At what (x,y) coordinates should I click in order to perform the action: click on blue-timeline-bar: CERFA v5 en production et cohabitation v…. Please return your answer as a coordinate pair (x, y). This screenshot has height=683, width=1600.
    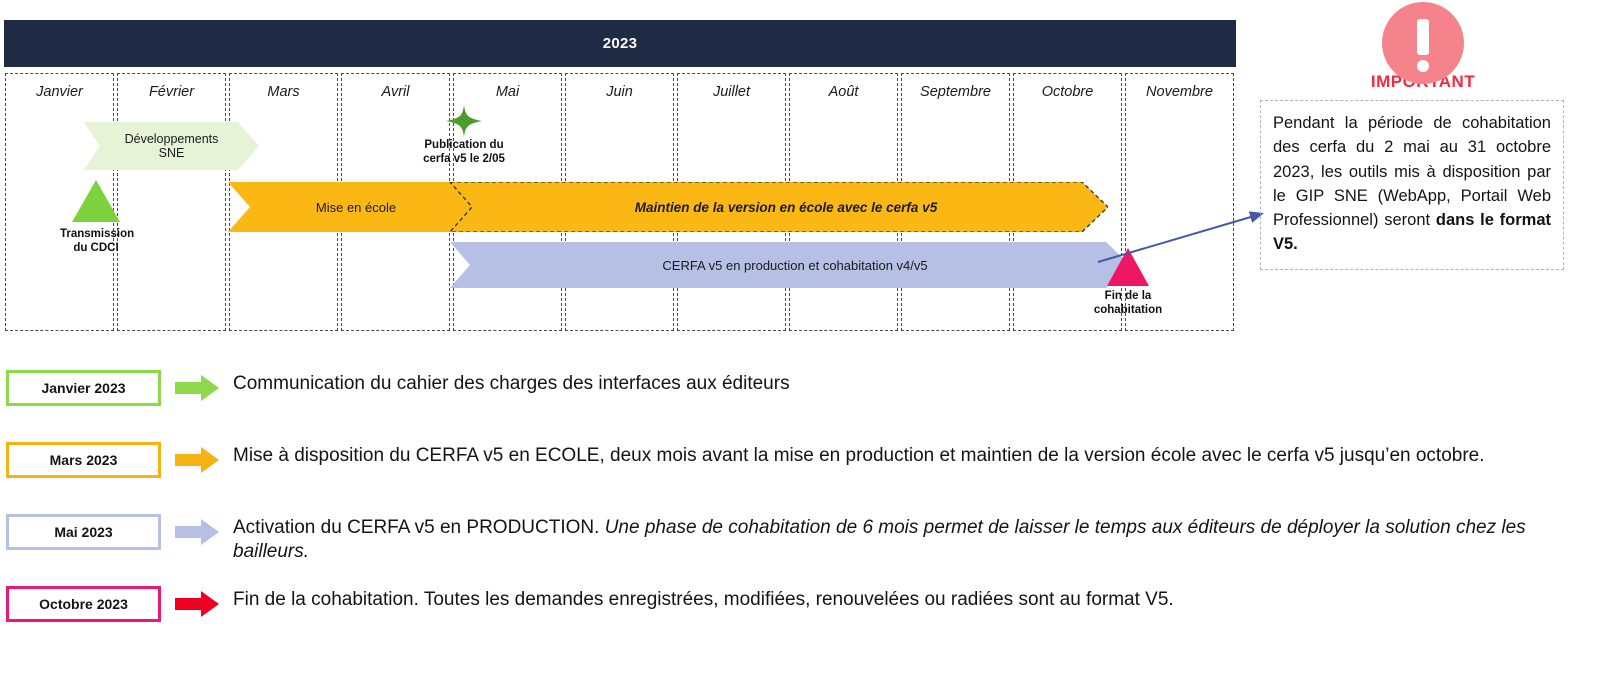
    Looking at the image, I should click on (790, 265).